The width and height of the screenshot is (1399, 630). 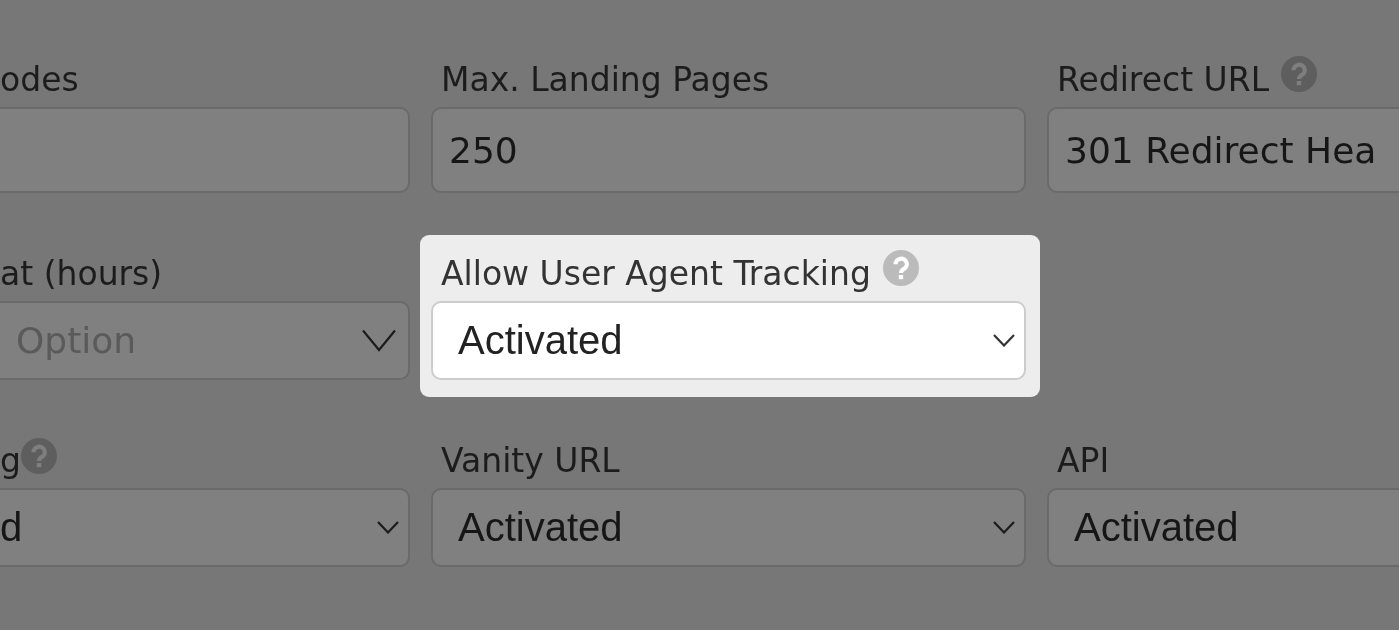 I want to click on field-label: at (hours), so click(x=81, y=273).